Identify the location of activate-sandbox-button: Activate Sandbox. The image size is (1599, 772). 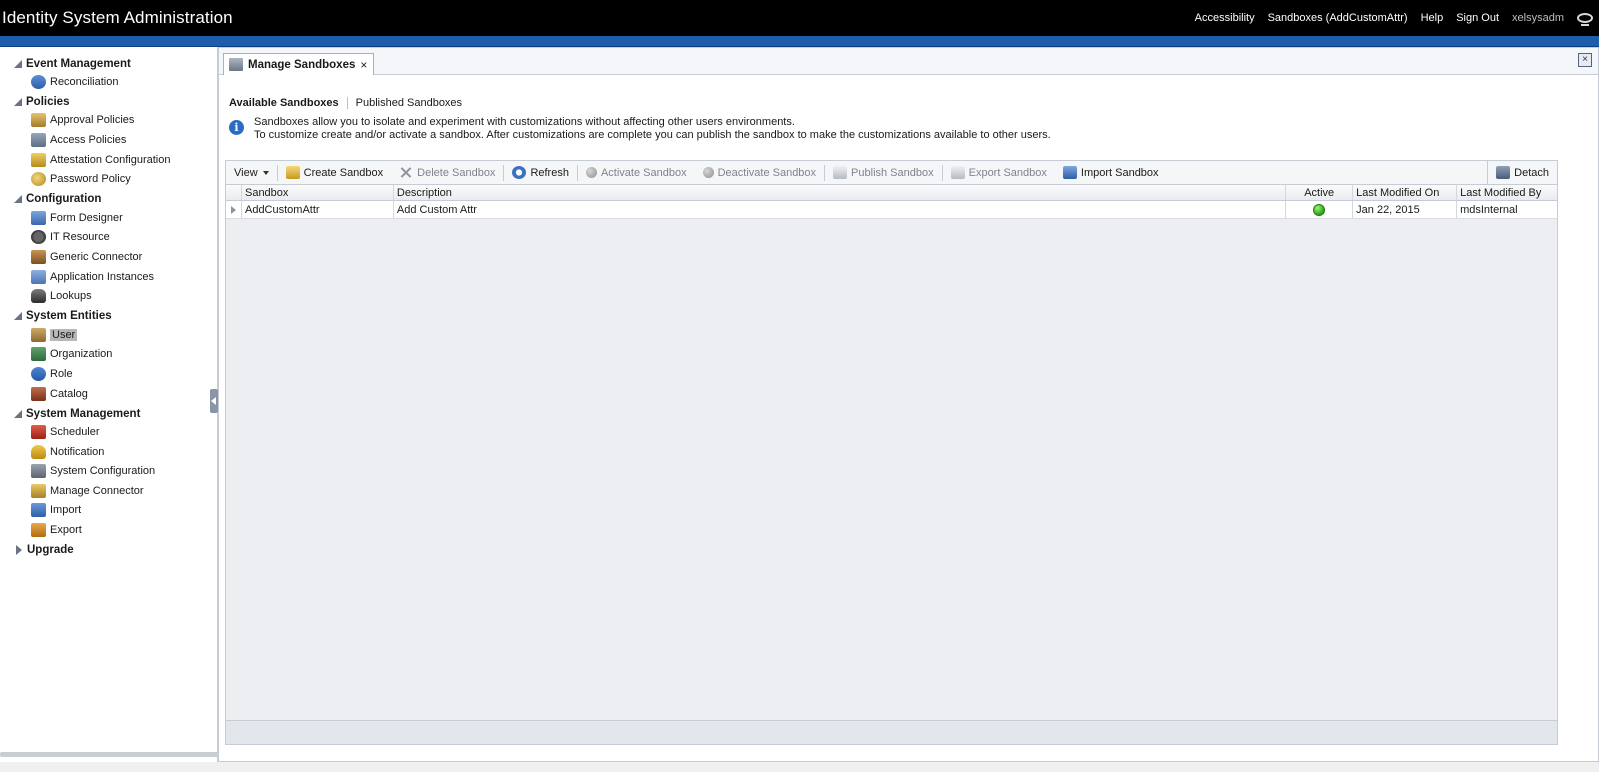
(636, 173).